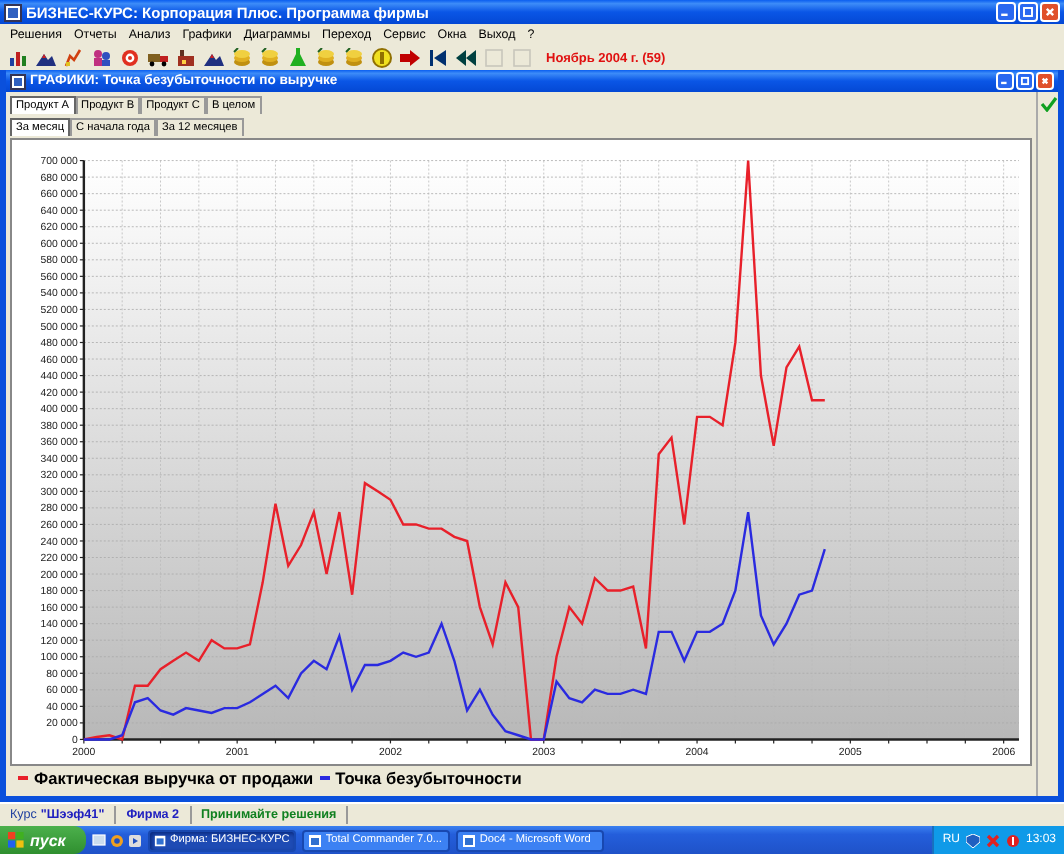 The image size is (1064, 854). I want to click on people-icon, so click(101, 58).